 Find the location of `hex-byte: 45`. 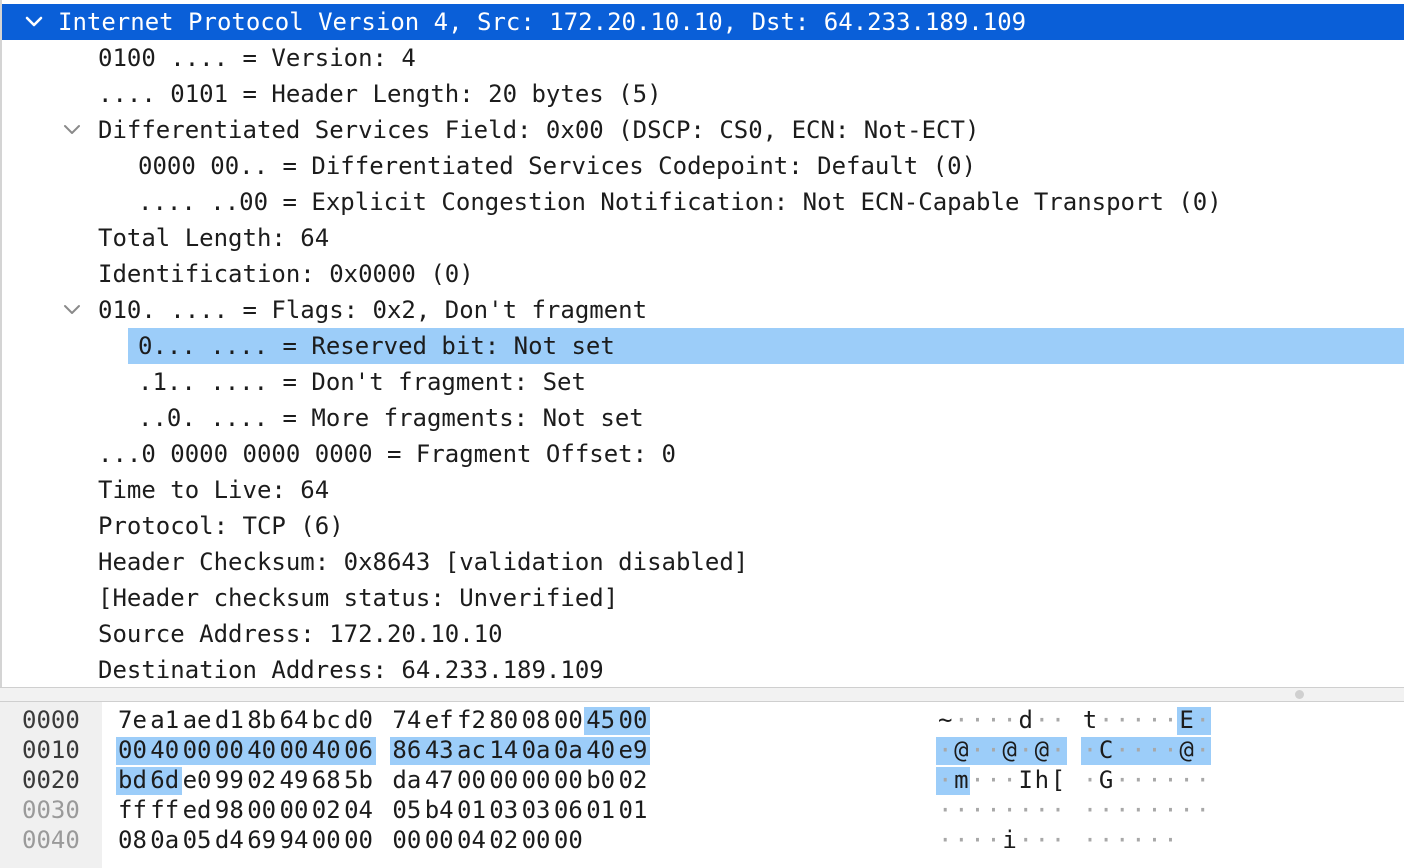

hex-byte: 45 is located at coordinates (603, 720).